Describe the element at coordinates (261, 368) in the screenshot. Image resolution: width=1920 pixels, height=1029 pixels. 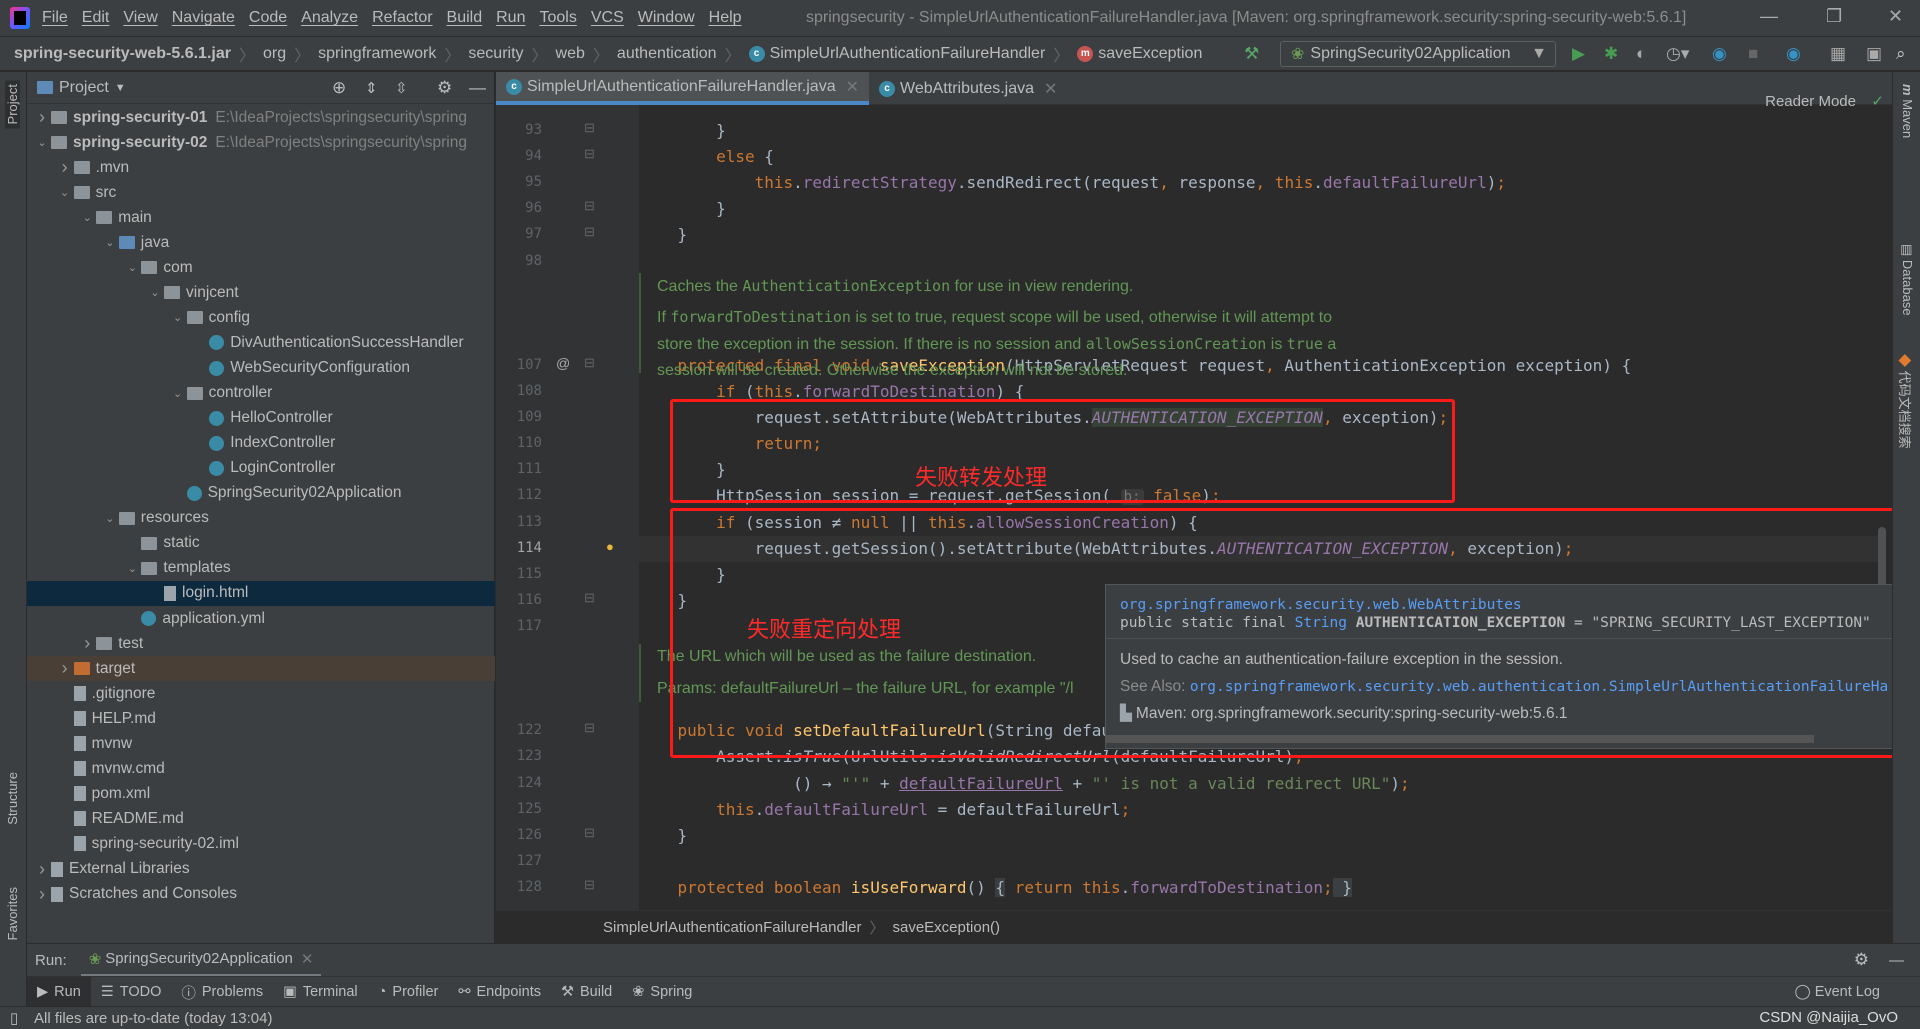
I see `tree-item: WebSecurityConfiguration` at that location.